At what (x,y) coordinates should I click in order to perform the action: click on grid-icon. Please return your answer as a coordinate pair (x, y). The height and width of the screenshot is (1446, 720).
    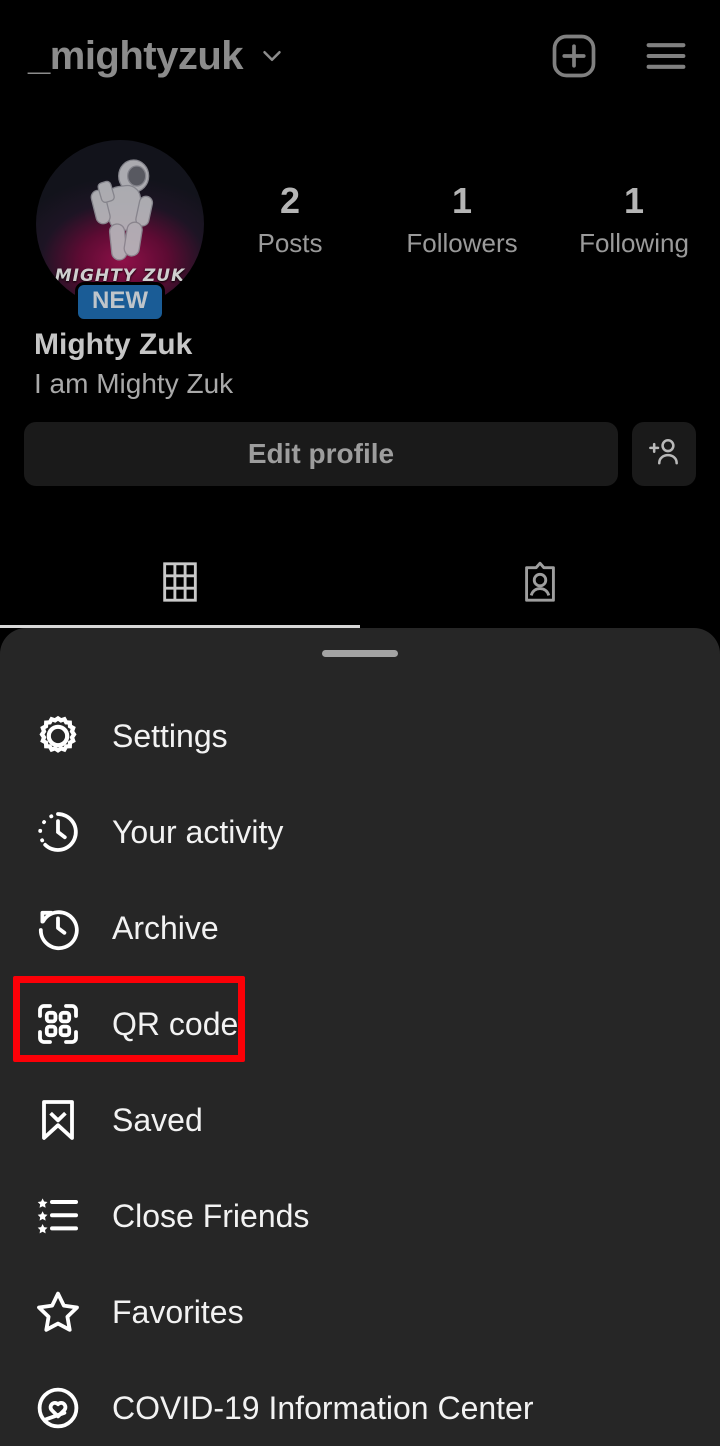
    Looking at the image, I should click on (180, 584).